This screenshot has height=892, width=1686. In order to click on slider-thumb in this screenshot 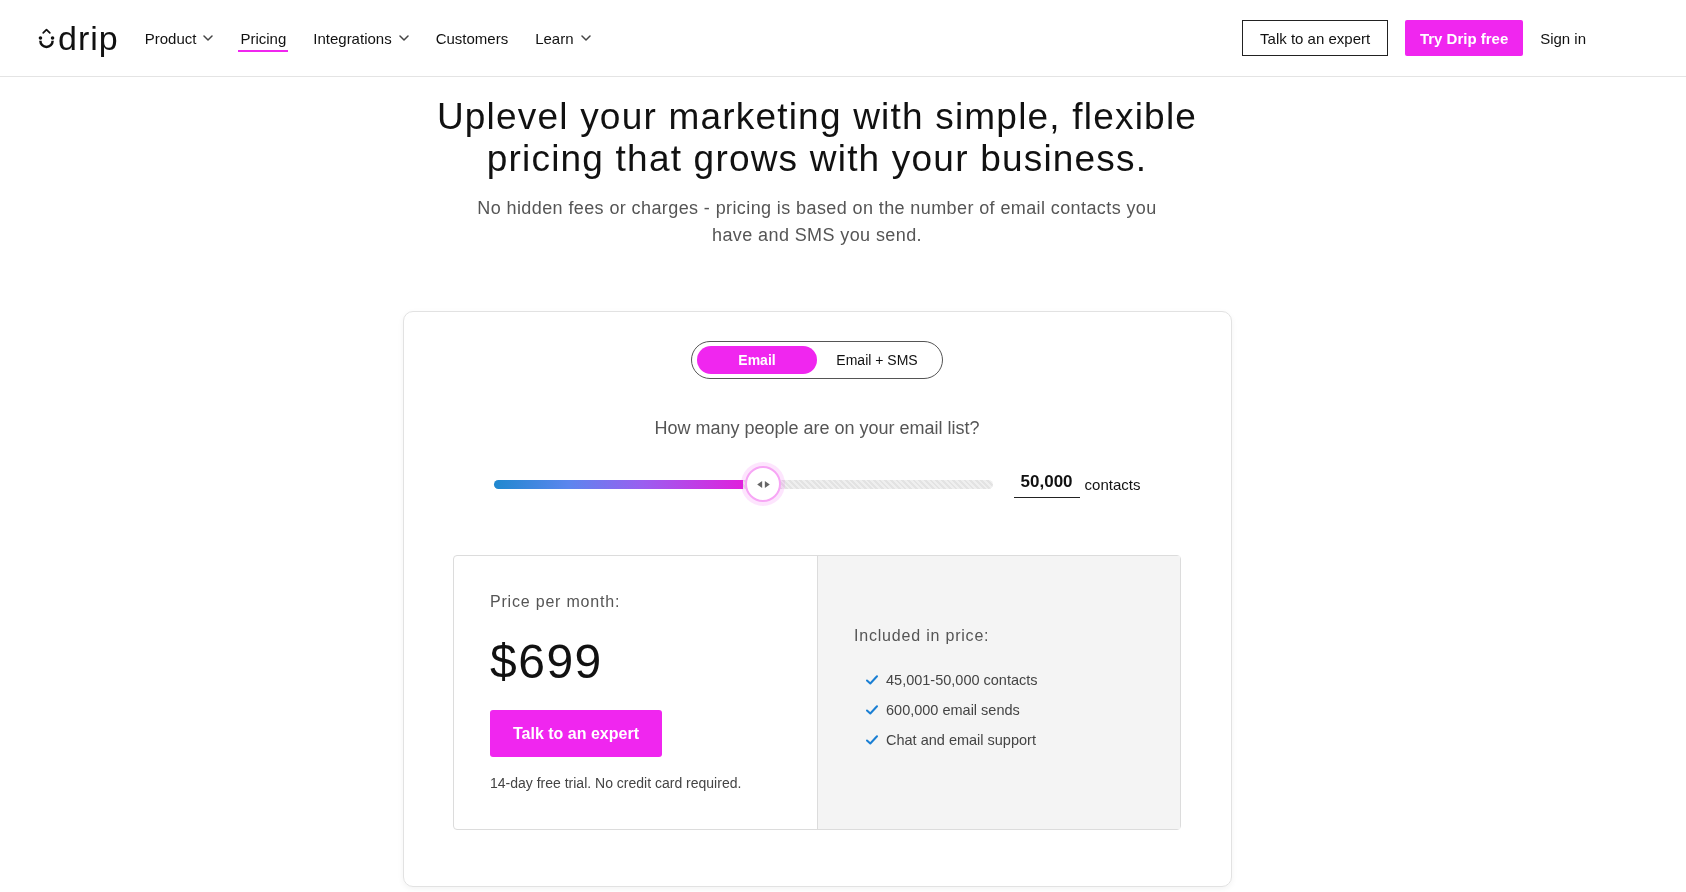, I will do `click(763, 484)`.